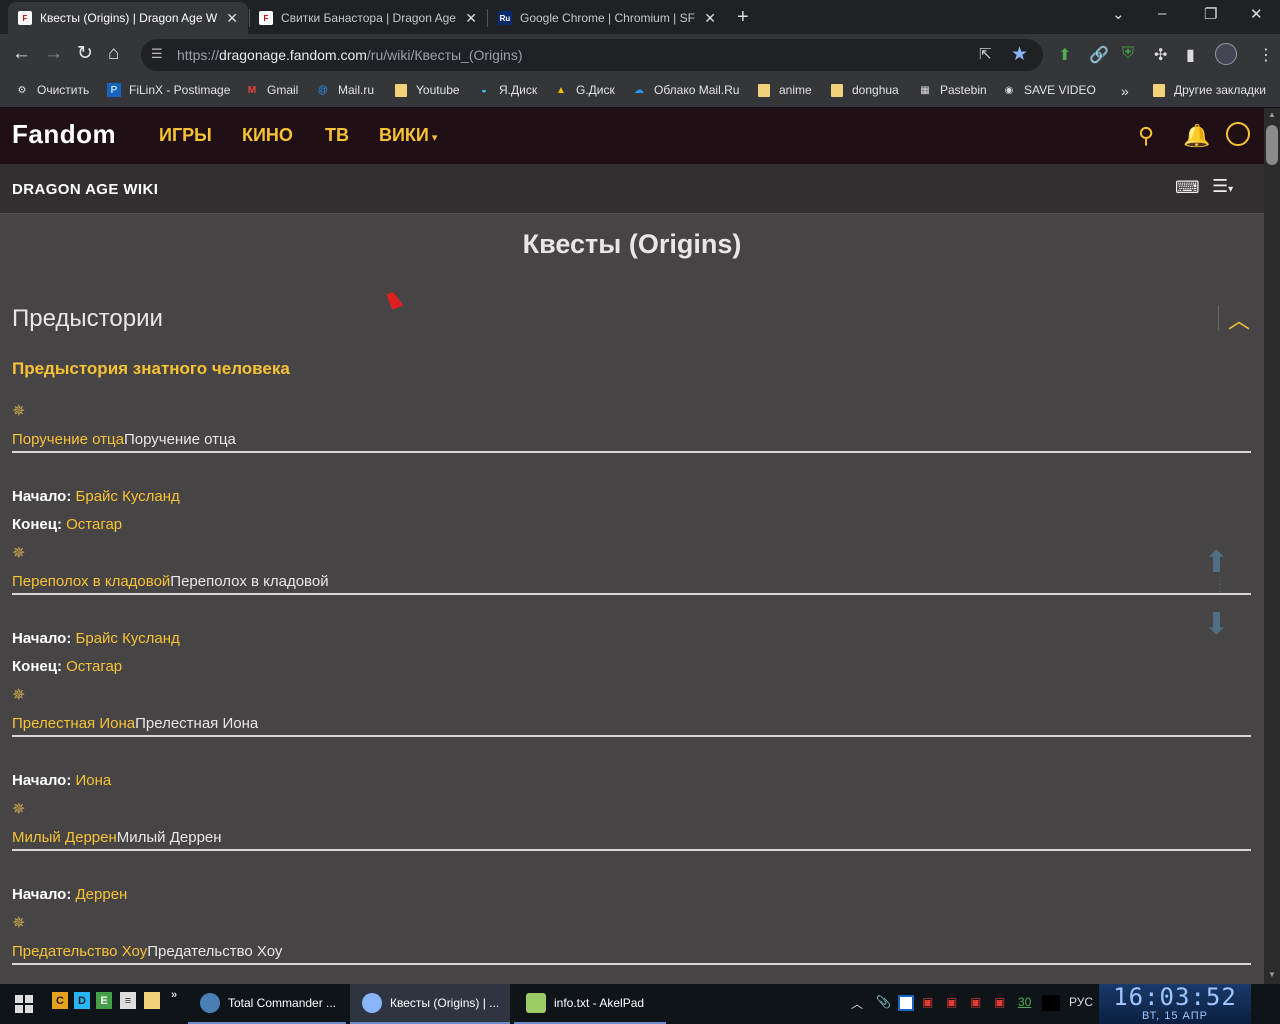 The image size is (1280, 1024). I want to click on tray-black-icon, so click(1051, 1003).